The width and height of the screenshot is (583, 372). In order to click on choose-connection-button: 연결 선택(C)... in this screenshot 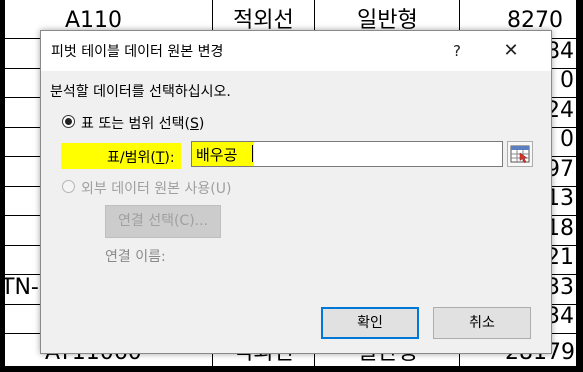, I will do `click(163, 221)`.